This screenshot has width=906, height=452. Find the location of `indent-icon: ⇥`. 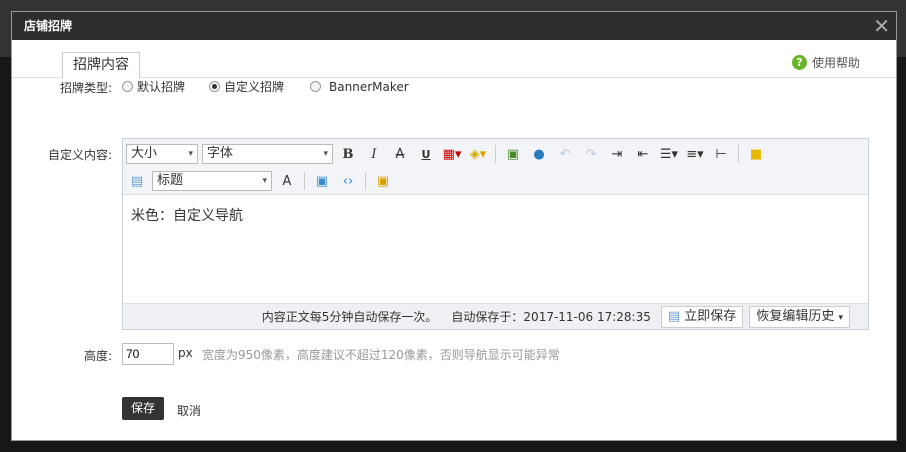

indent-icon: ⇥ is located at coordinates (617, 154).